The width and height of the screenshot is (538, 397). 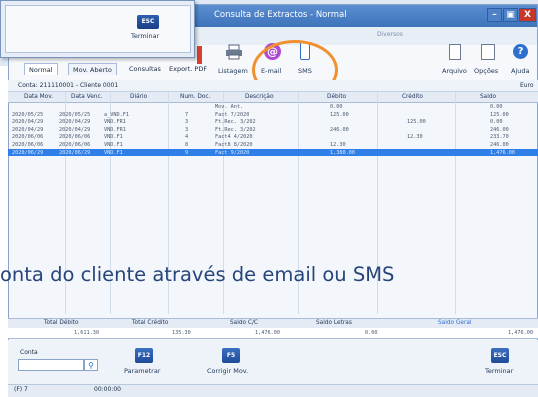 What do you see at coordinates (142, 371) in the screenshot?
I see `parametrar-label: Parametrar` at bounding box center [142, 371].